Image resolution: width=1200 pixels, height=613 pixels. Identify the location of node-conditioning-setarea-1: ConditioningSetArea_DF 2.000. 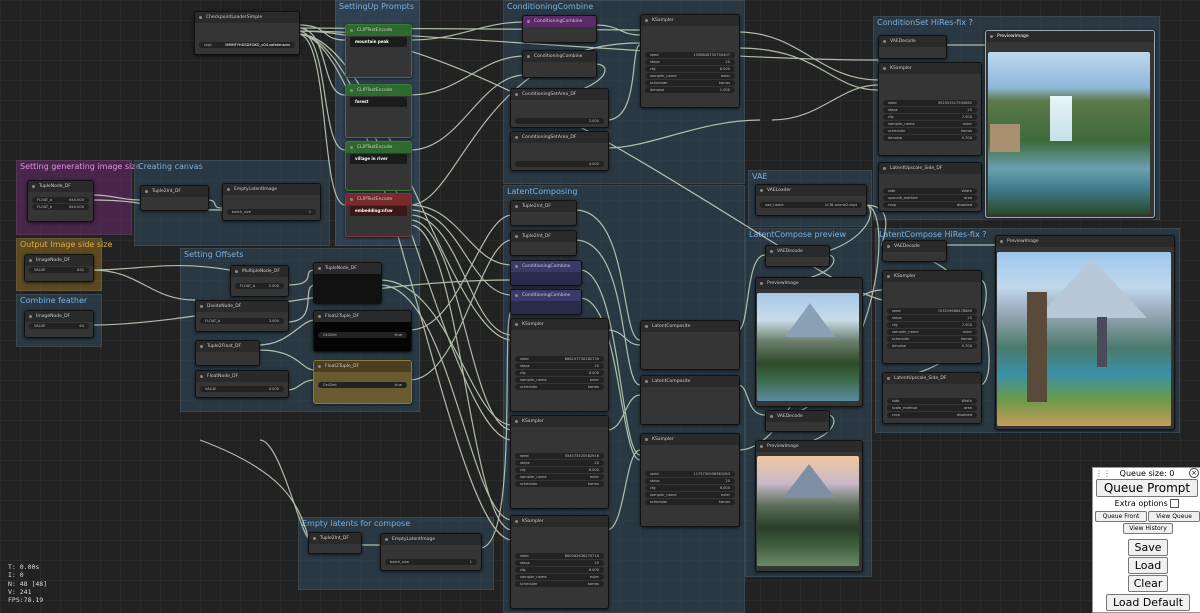
(559, 108).